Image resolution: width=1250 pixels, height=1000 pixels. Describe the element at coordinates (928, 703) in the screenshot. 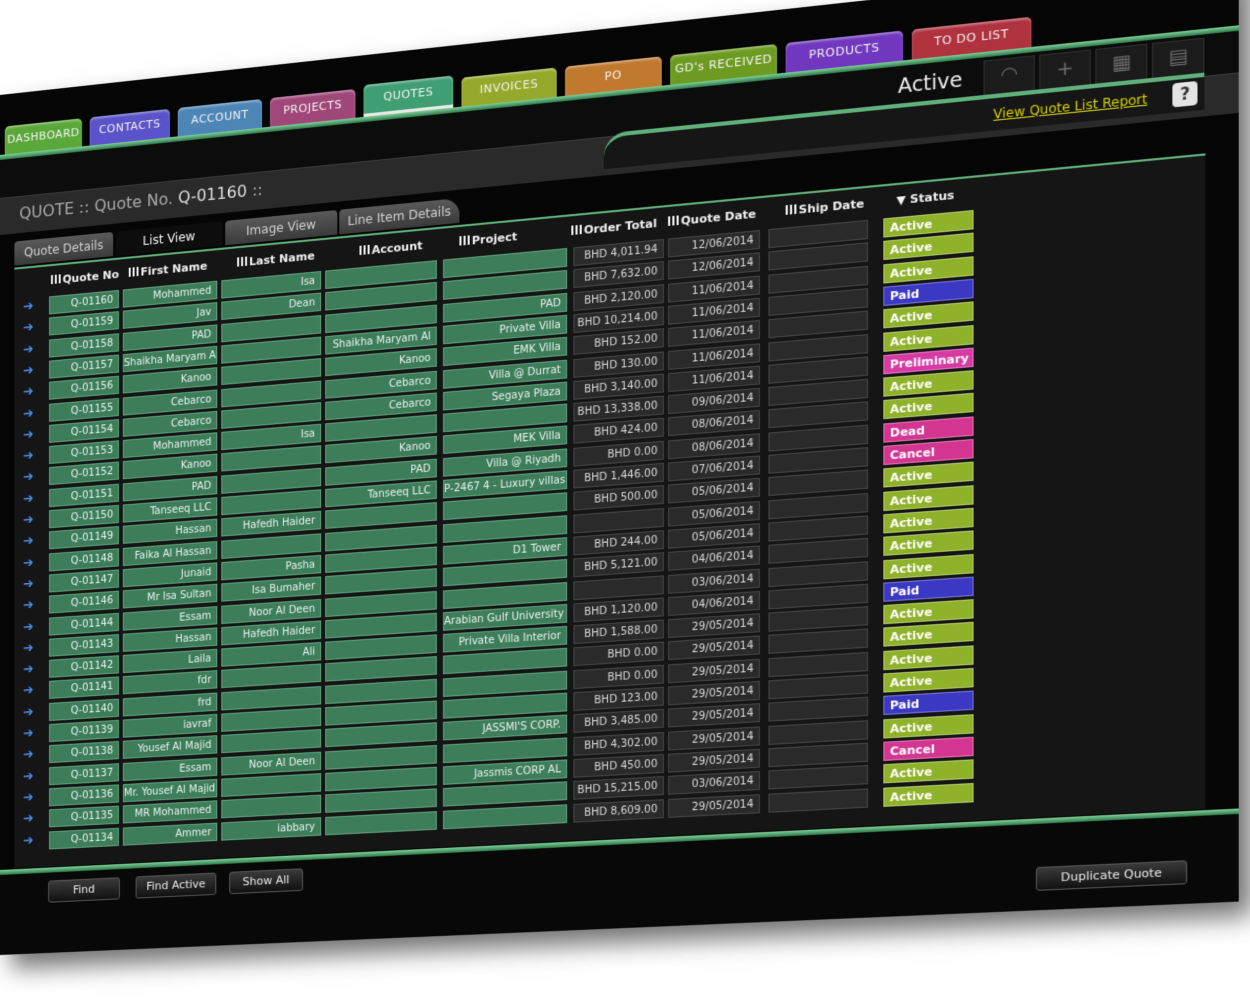

I see `status-badge: Paid` at that location.